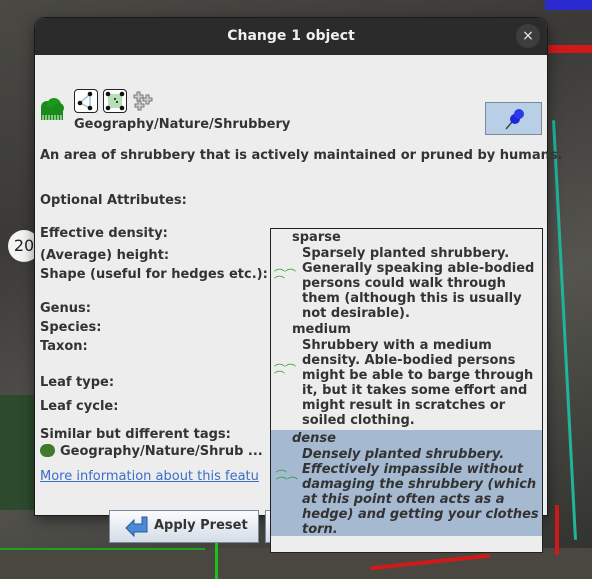  Describe the element at coordinates (528, 36) in the screenshot. I see `close-button: ×` at that location.